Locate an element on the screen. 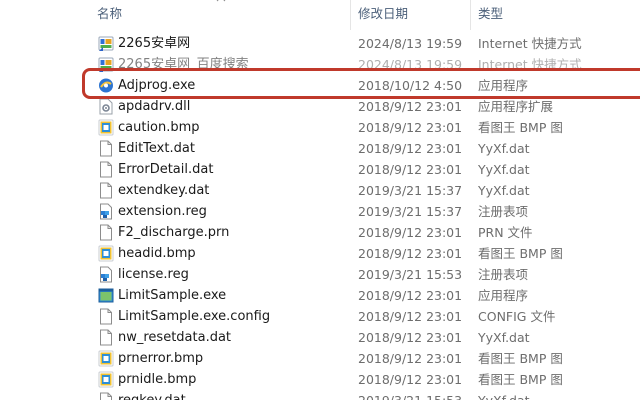  column-header-name: 名称 is located at coordinates (222, 15).